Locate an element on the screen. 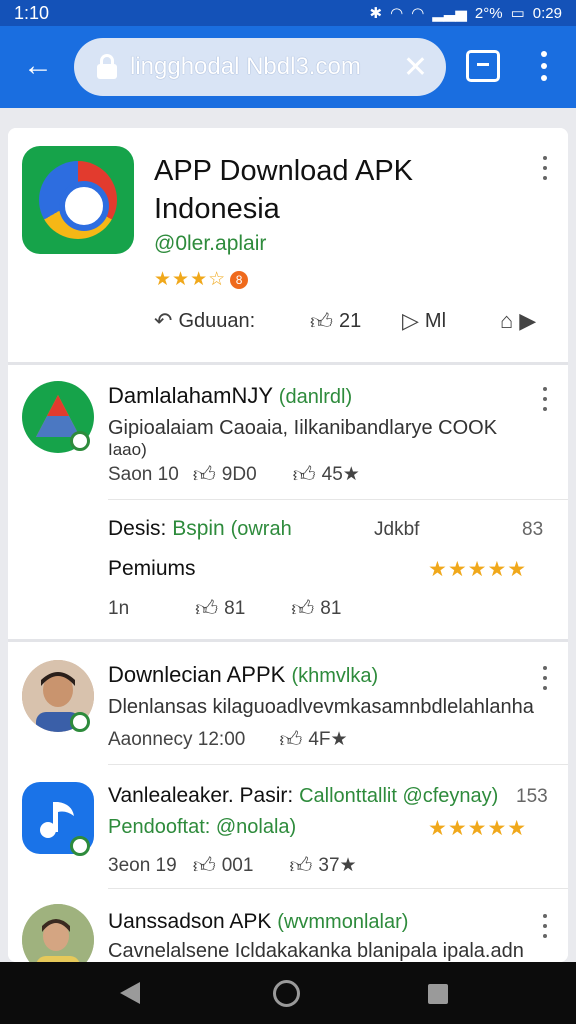  play-icon: ▶ is located at coordinates (528, 320).